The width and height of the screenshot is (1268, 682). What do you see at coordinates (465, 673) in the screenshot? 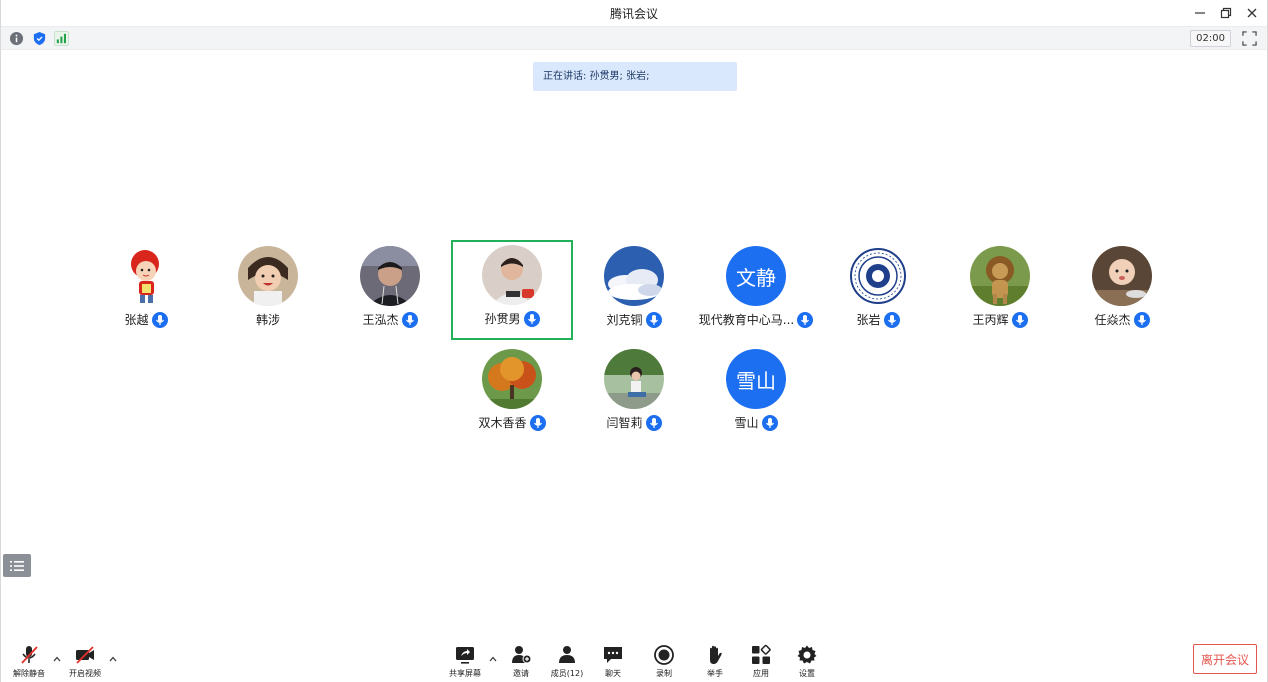
I see `share-screen-label: 共享屏幕` at bounding box center [465, 673].